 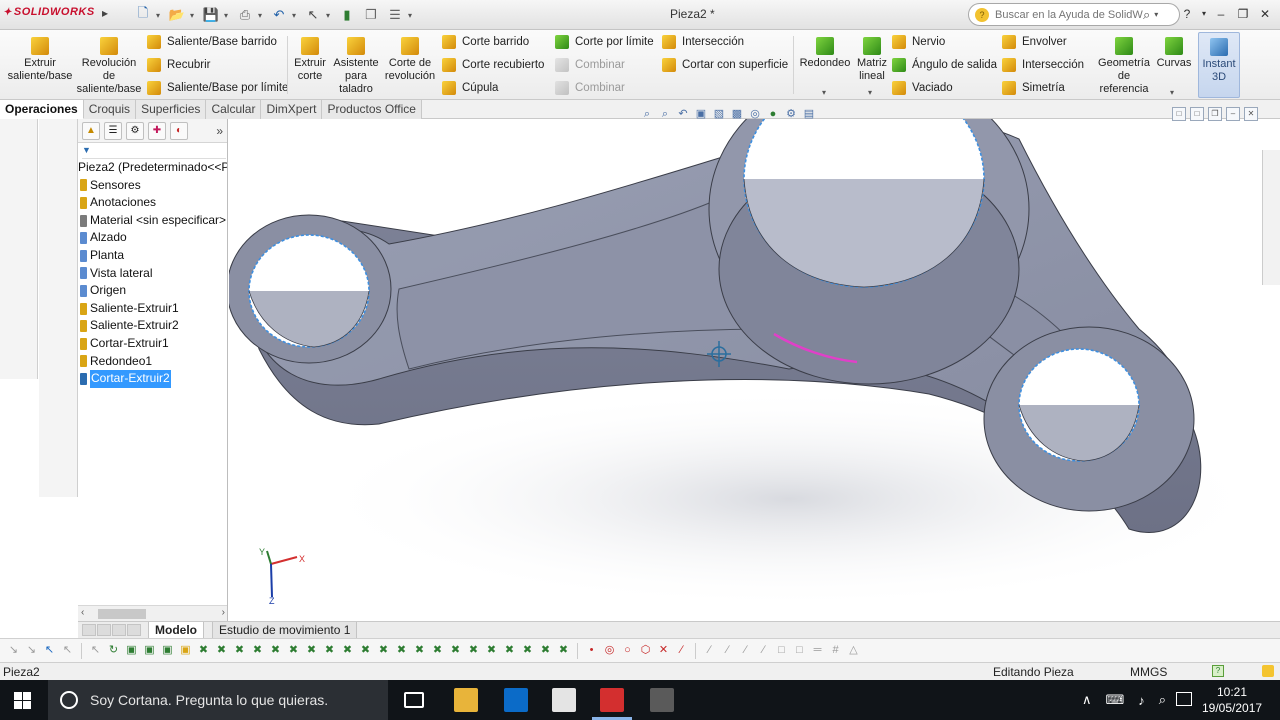 What do you see at coordinates (49, 650) in the screenshot?
I see `tb-icon-3: ↖` at bounding box center [49, 650].